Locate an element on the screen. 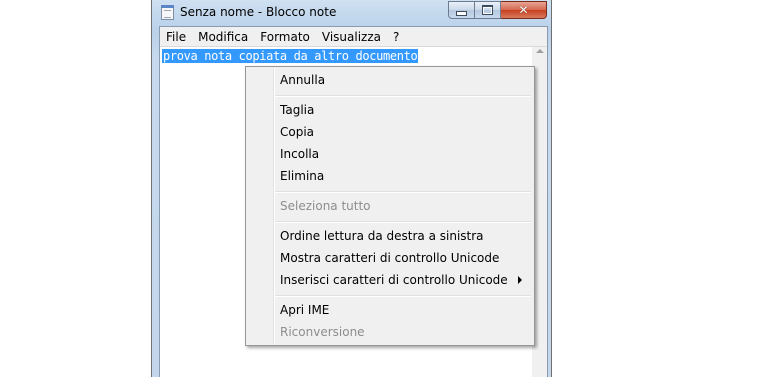 The width and height of the screenshot is (772, 377). close-icon: ✕ is located at coordinates (523, 10).